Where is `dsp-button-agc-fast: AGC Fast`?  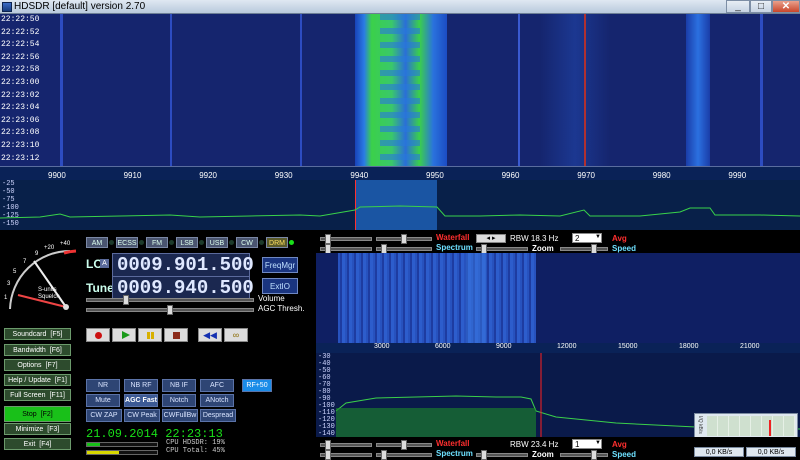 dsp-button-agc-fast: AGC Fast is located at coordinates (141, 400).